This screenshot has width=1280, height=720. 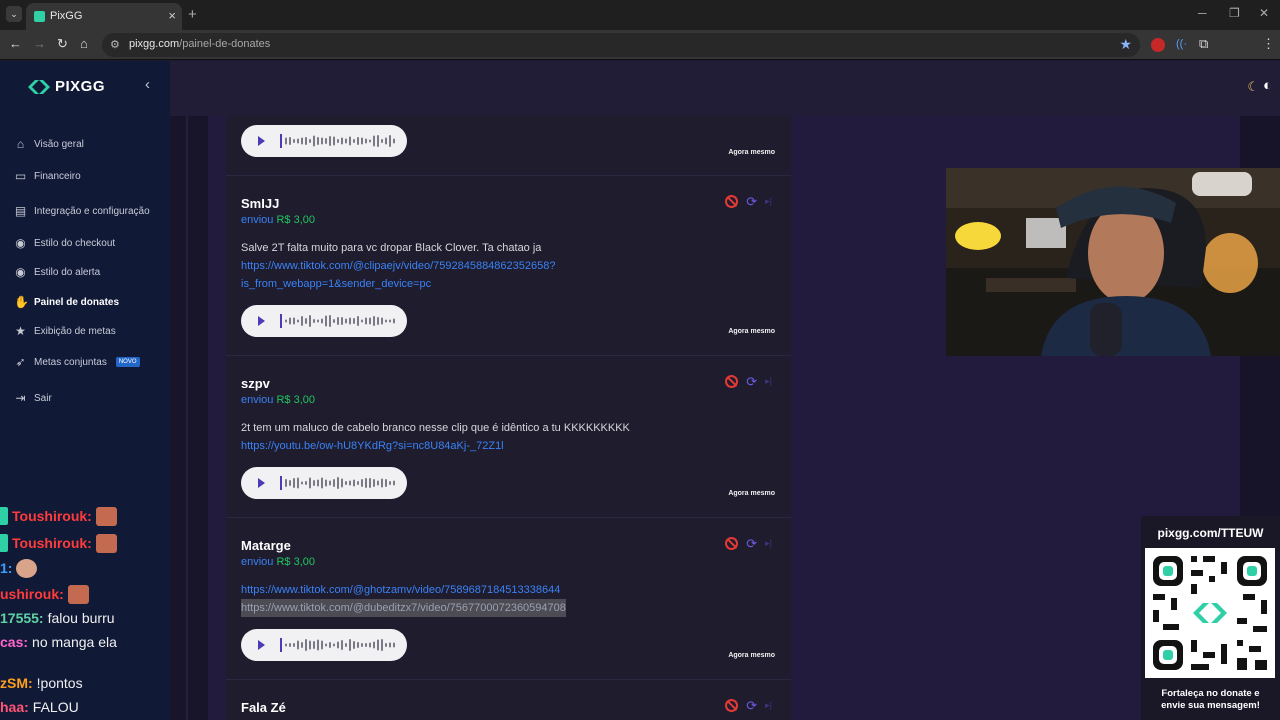 What do you see at coordinates (508, 700) in the screenshot?
I see `donation-card: Fala Zé ⟳ ▸|` at bounding box center [508, 700].